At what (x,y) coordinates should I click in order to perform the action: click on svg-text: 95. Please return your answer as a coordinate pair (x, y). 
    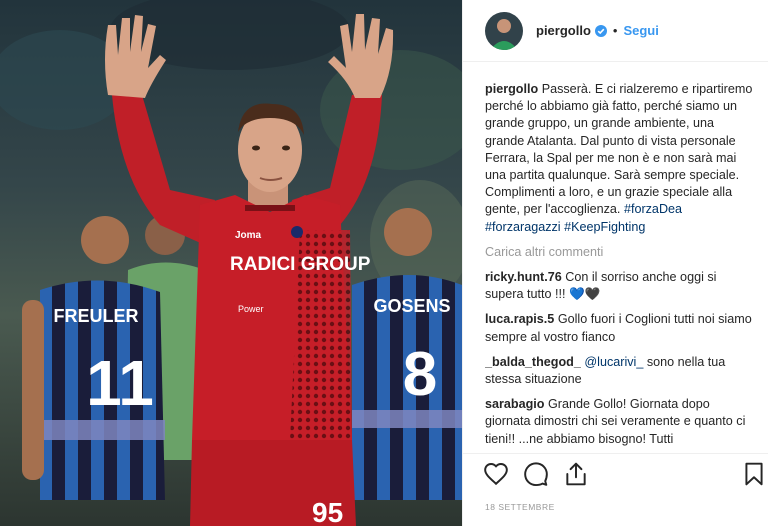
    Looking at the image, I should click on (327, 511).